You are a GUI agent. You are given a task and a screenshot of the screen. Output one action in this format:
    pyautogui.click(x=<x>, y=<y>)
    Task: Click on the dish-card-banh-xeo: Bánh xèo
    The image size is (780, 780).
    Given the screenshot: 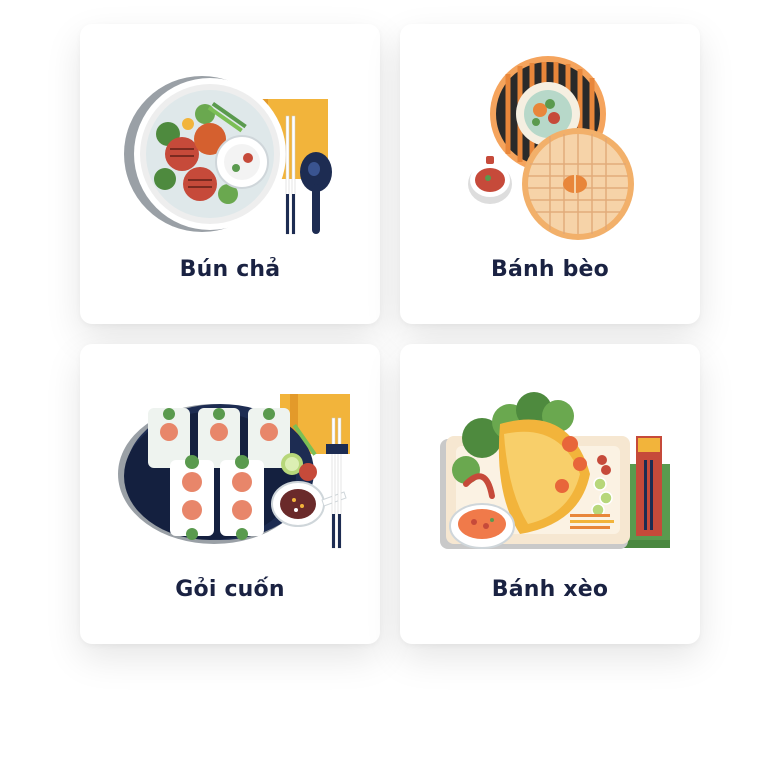 What is the action you would take?
    pyautogui.click(x=550, y=494)
    